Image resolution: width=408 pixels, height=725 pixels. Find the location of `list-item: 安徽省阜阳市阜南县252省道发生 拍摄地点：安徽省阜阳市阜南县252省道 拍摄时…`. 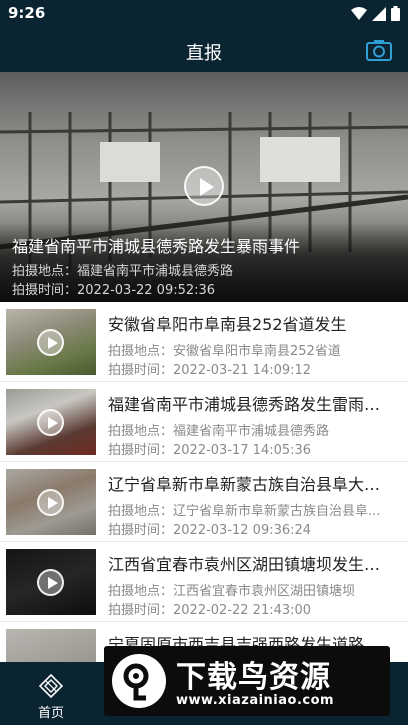

list-item: 安徽省阜阳市阜南县252省道发生 拍摄地点：安徽省阜阳市阜南县252省道 拍摄时… is located at coordinates (204, 342).